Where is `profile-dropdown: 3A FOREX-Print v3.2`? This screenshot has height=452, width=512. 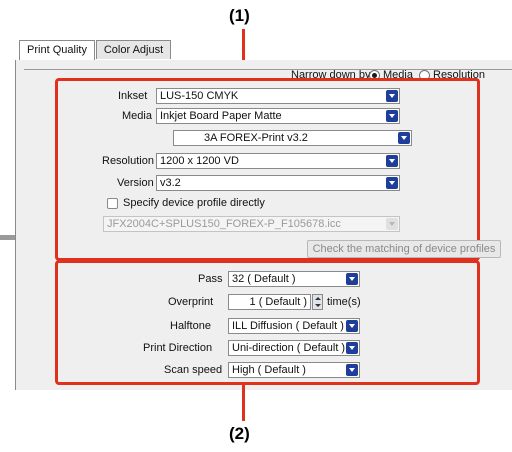 profile-dropdown: 3A FOREX-Print v3.2 is located at coordinates (292, 138).